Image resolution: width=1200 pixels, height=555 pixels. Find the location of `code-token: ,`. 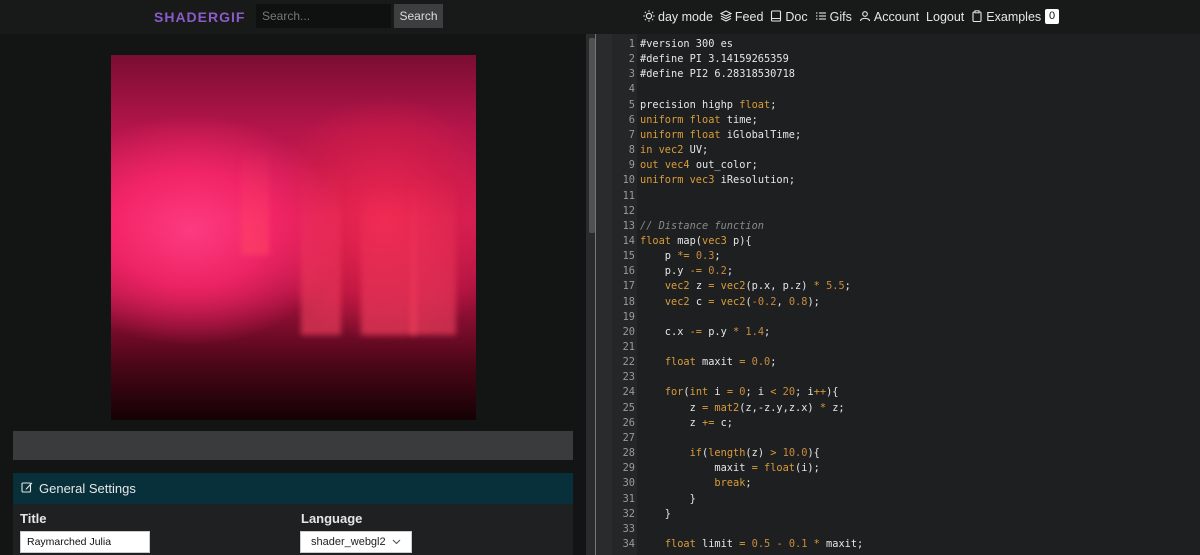

code-token: , is located at coordinates (782, 301).